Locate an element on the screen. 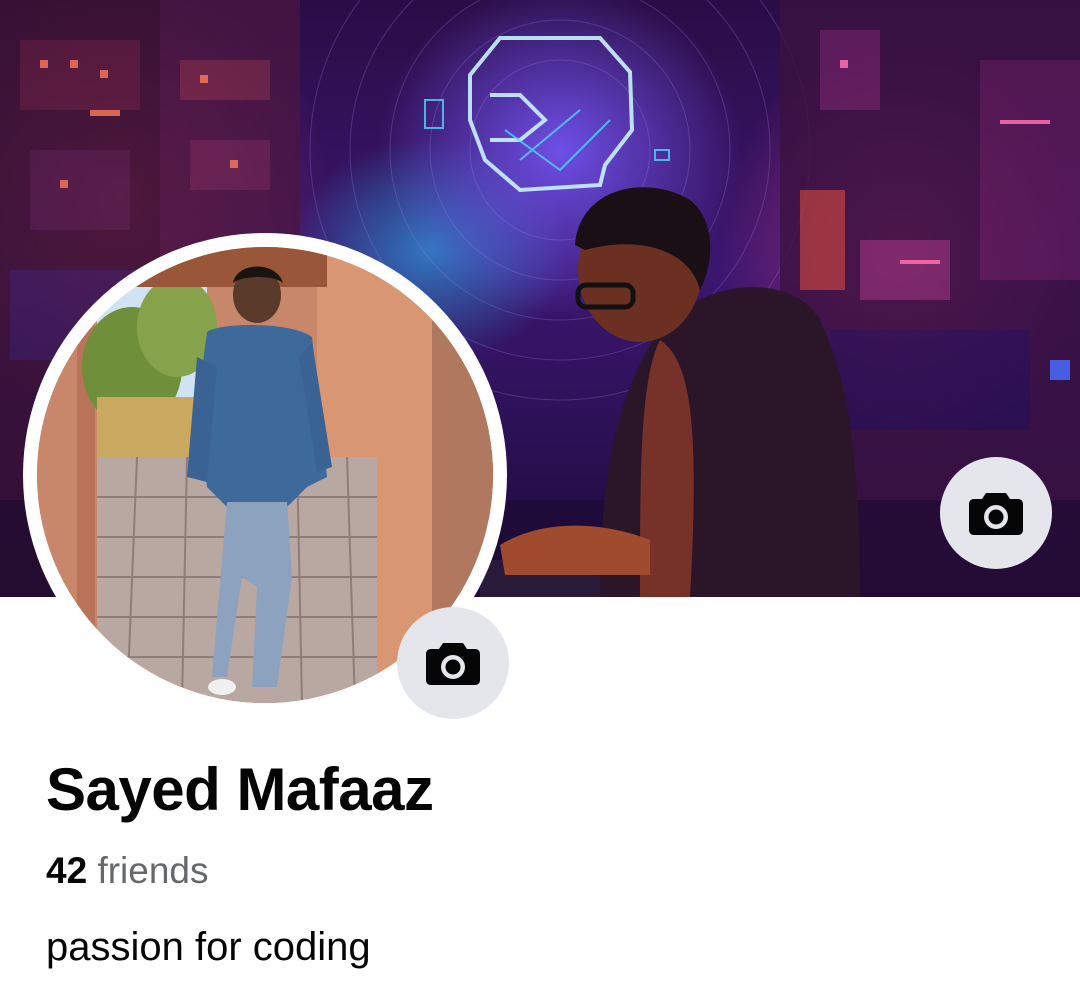 This screenshot has height=1000, width=1080. change-cover-photo-button is located at coordinates (996, 513).